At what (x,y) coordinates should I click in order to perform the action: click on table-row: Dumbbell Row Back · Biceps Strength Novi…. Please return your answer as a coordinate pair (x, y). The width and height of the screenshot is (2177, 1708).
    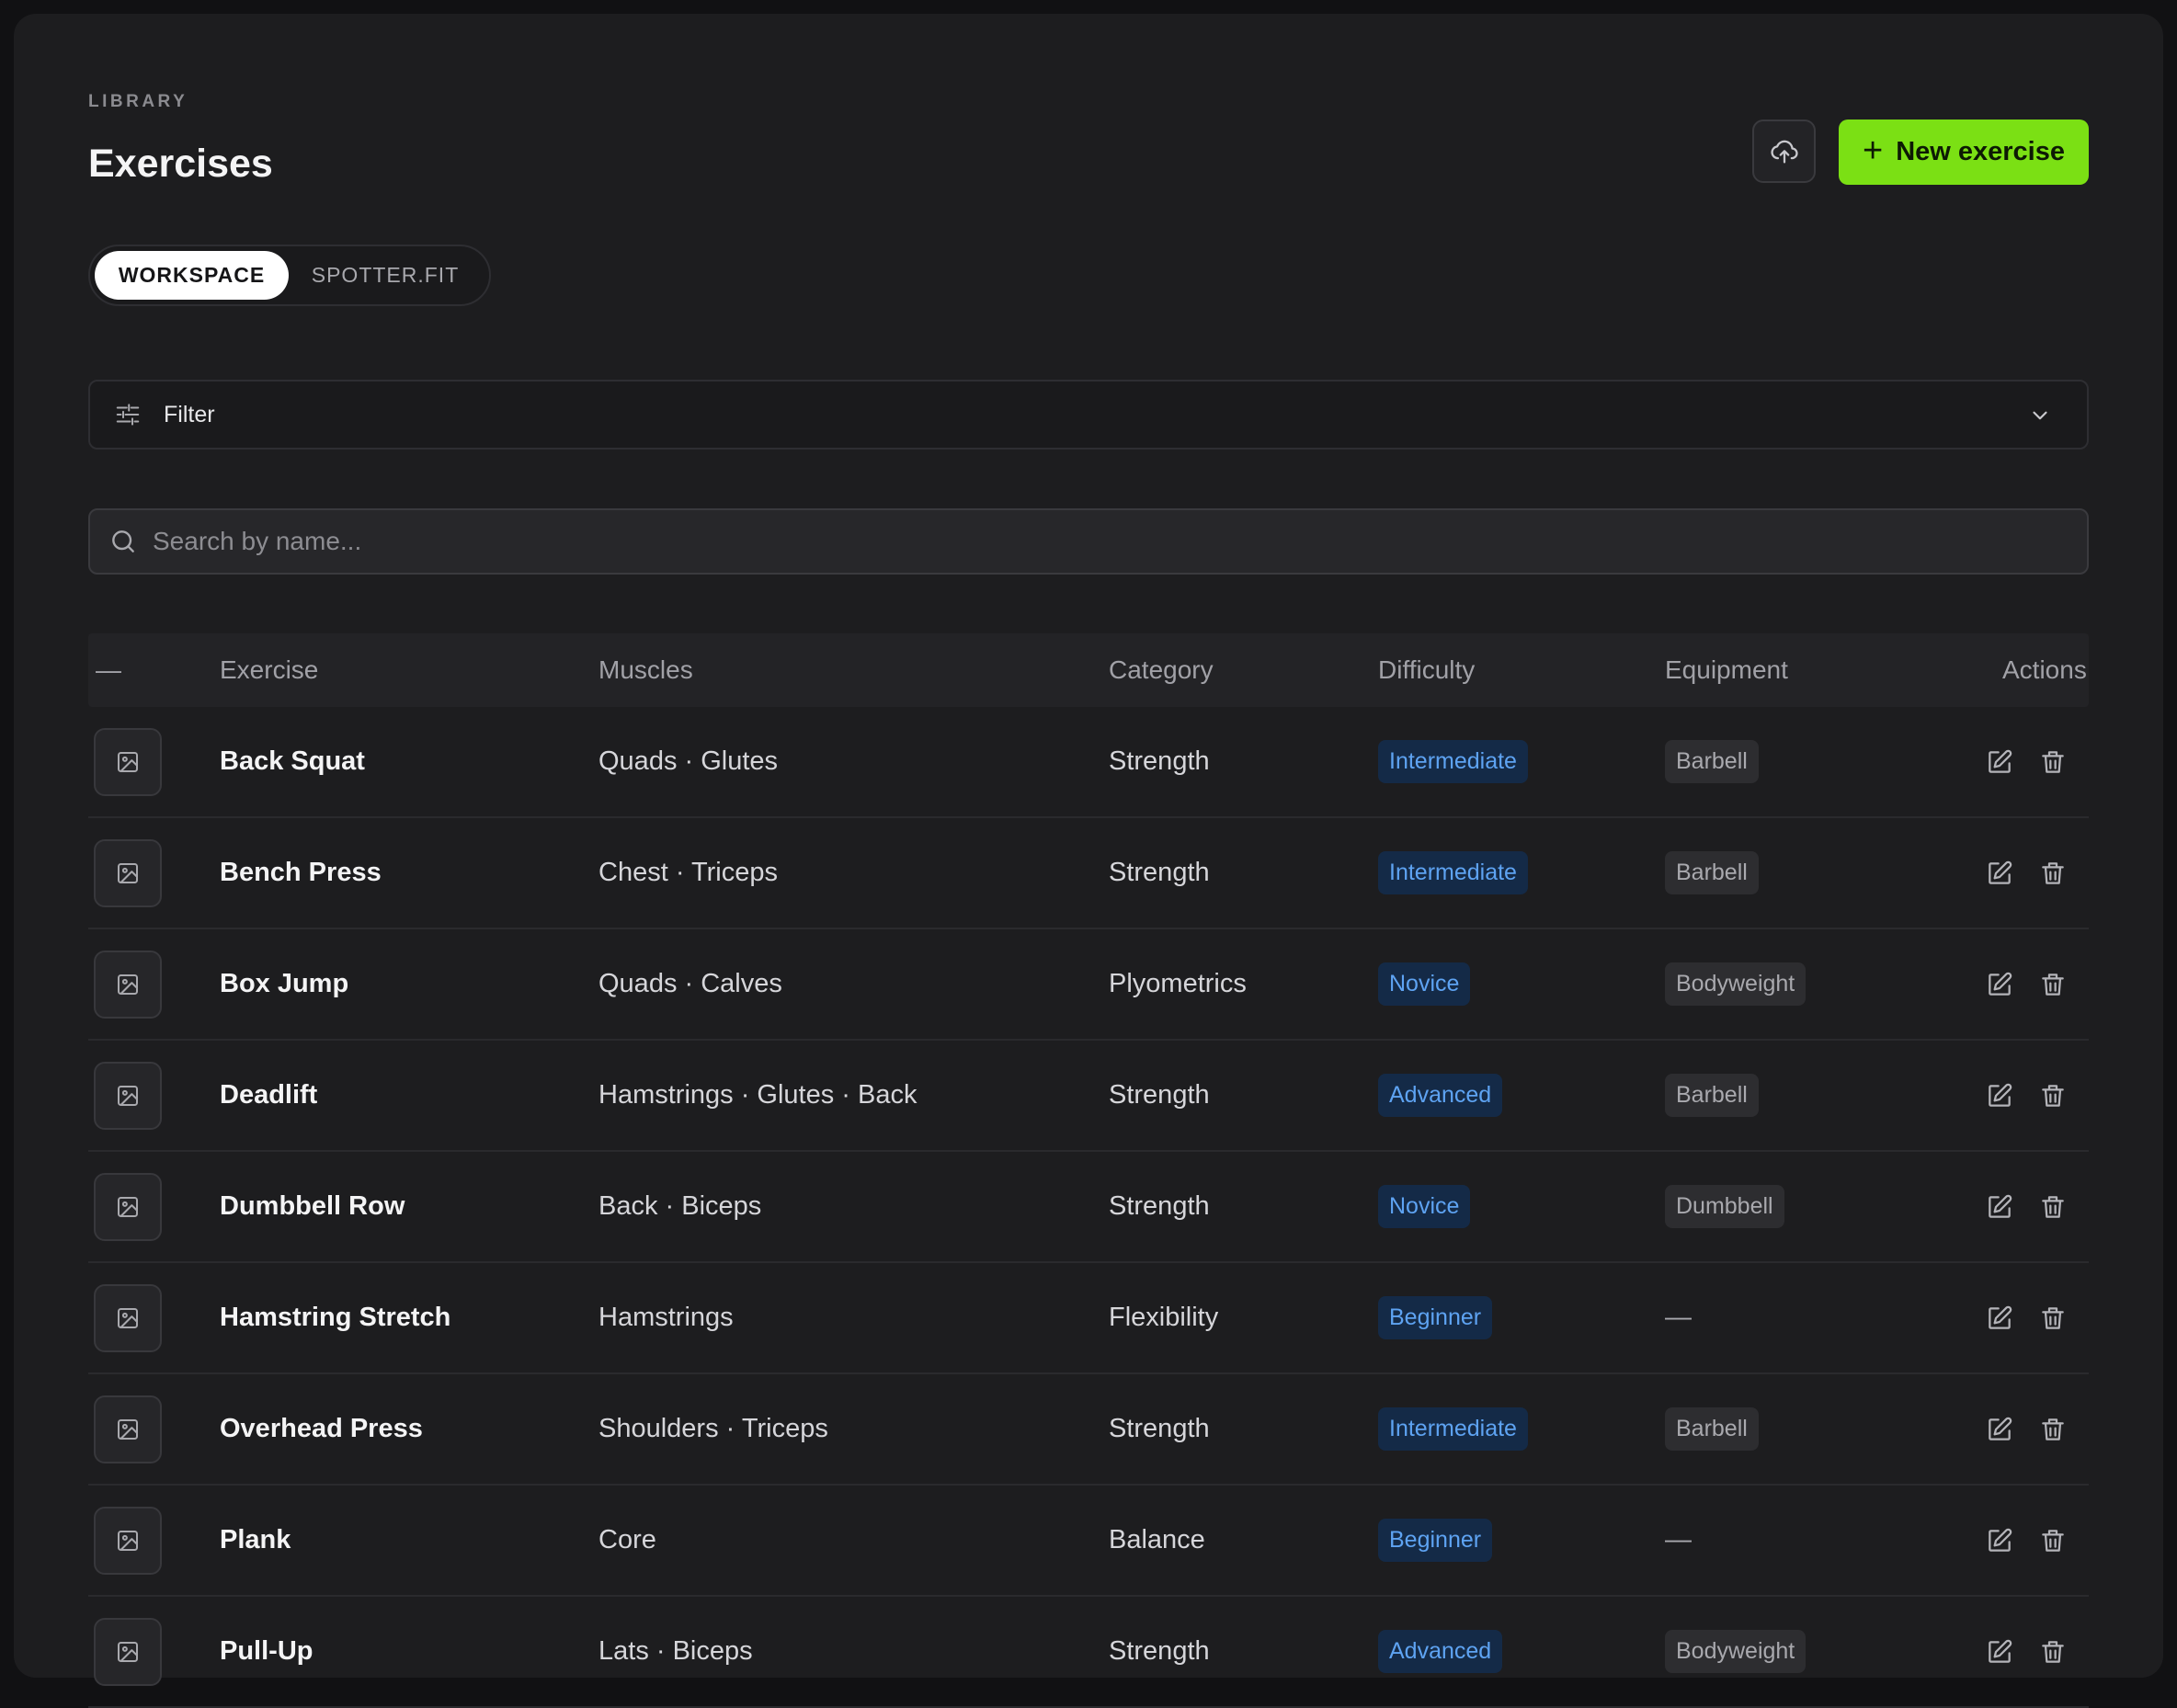
    Looking at the image, I should click on (1089, 1207).